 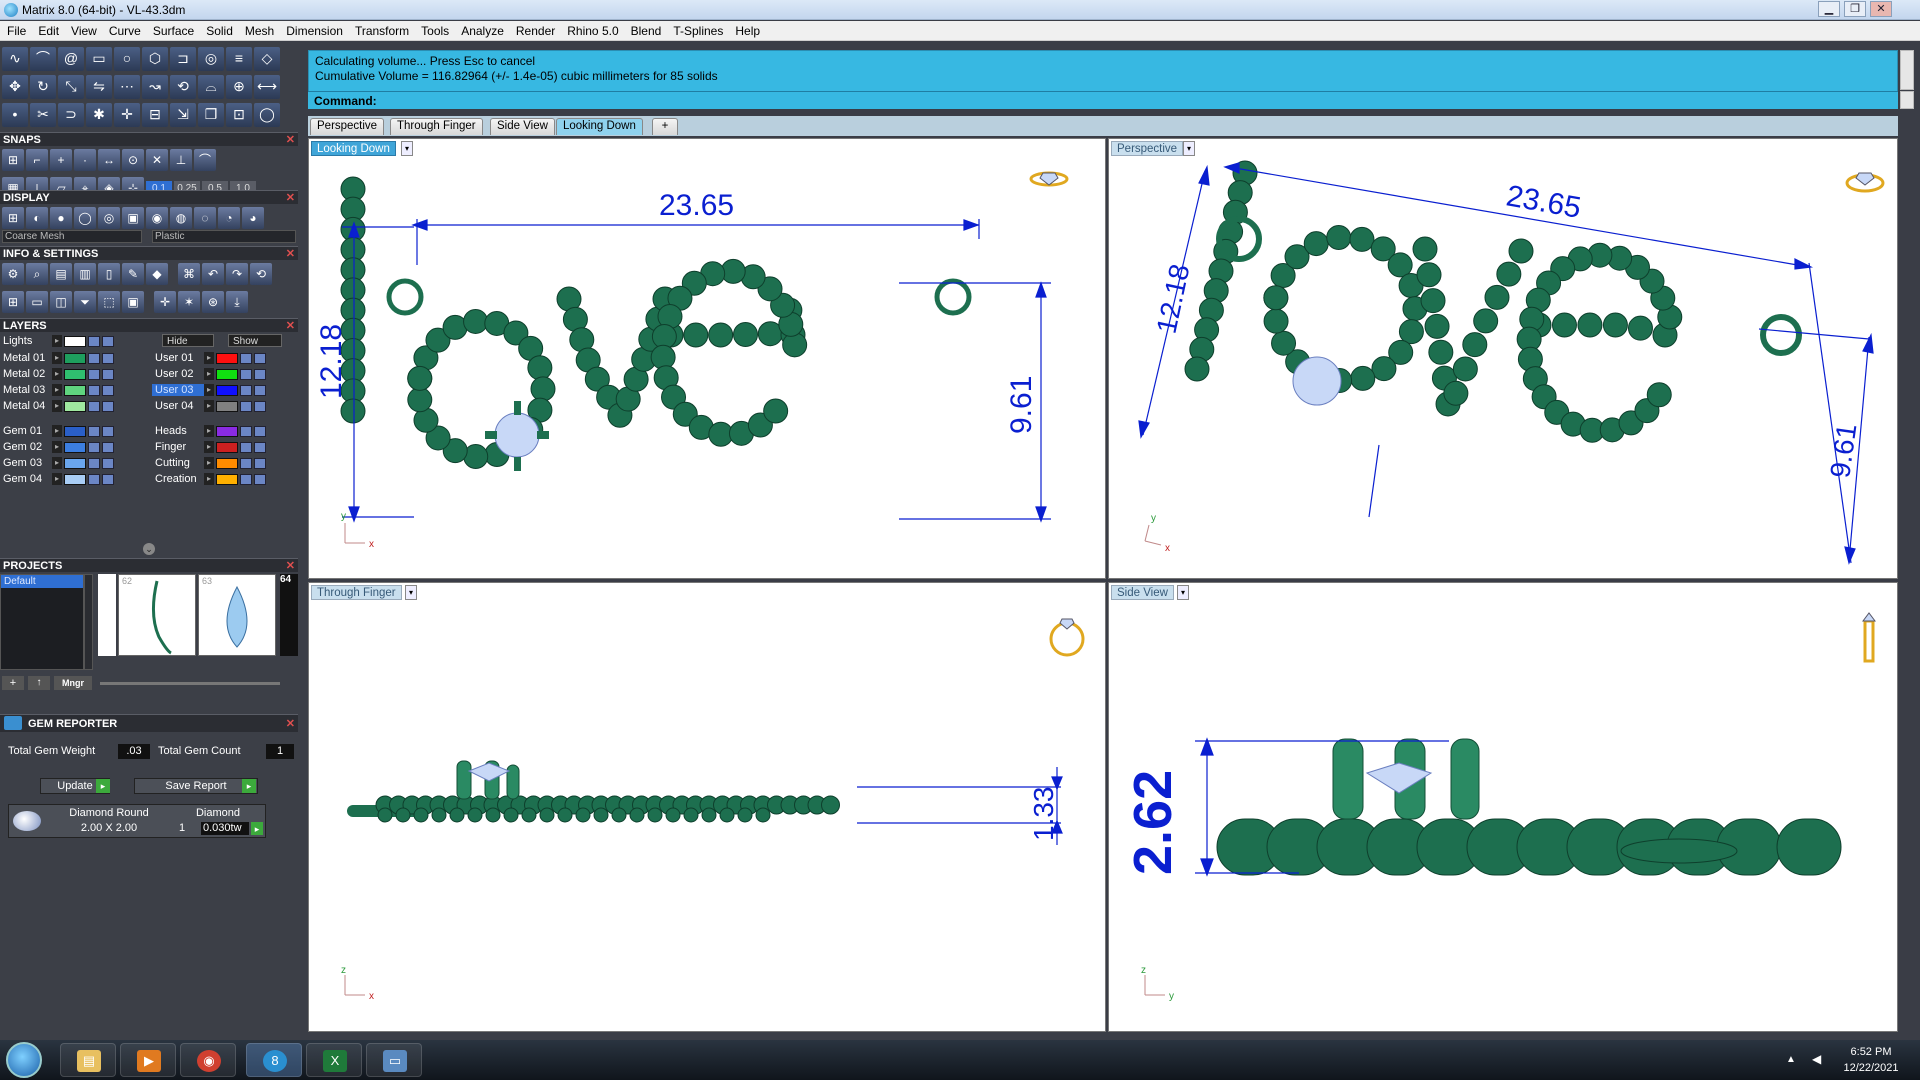 I want to click on copy-icon: ❐, so click(x=211, y=115).